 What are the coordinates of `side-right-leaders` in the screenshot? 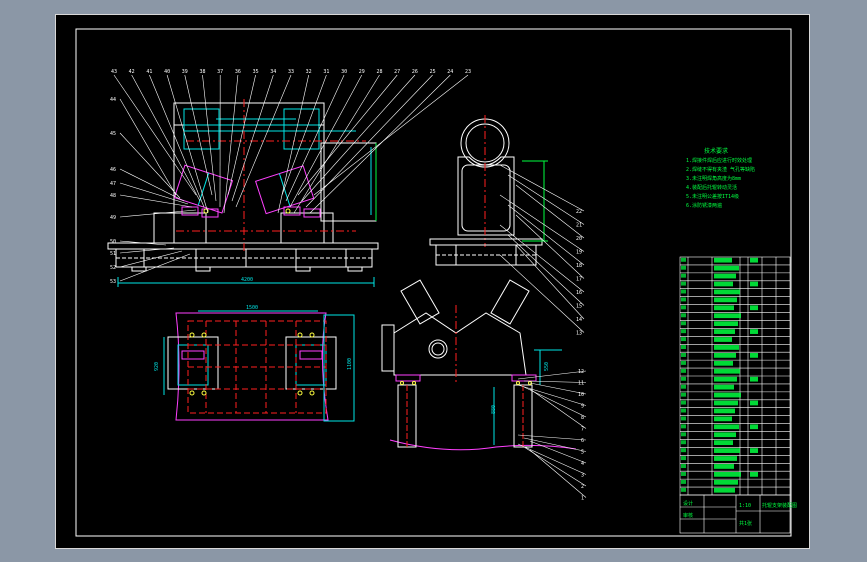 It's located at (542, 248).